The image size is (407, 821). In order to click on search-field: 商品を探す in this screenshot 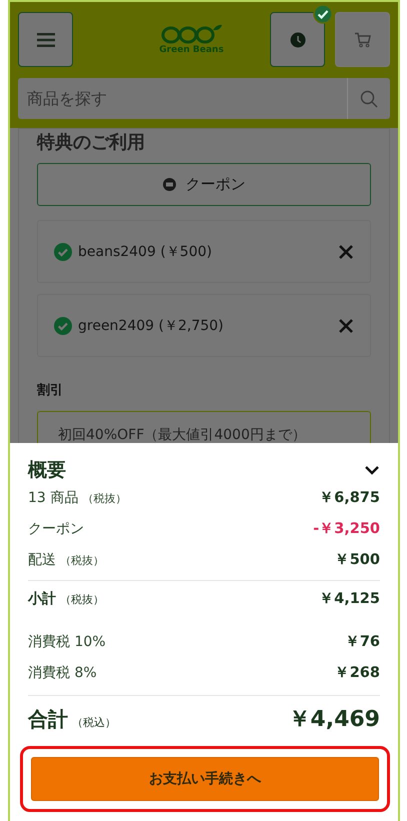, I will do `click(182, 98)`.